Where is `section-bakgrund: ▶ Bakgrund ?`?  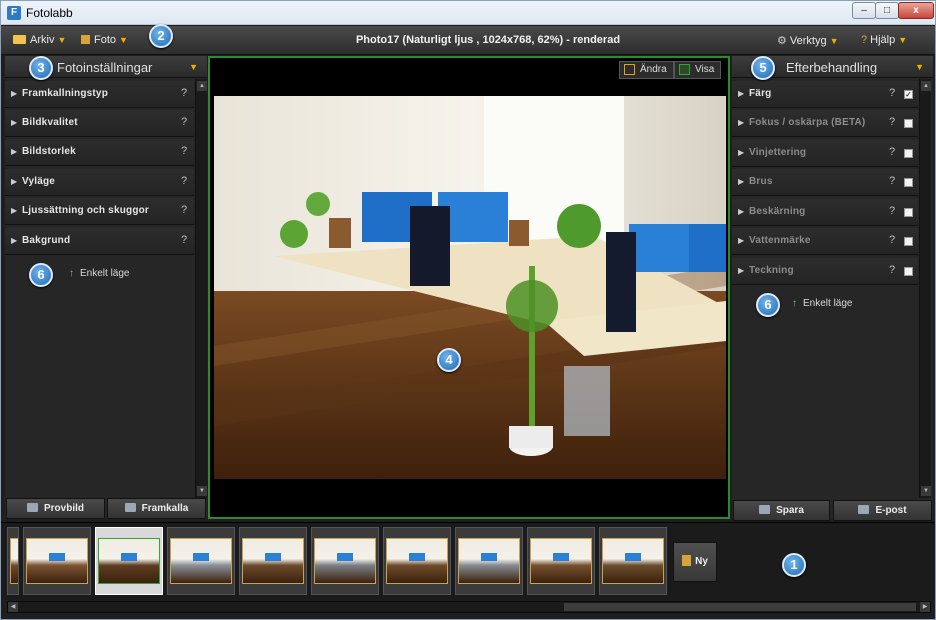
section-bakgrund: ▶ Bakgrund ? is located at coordinates (99, 241).